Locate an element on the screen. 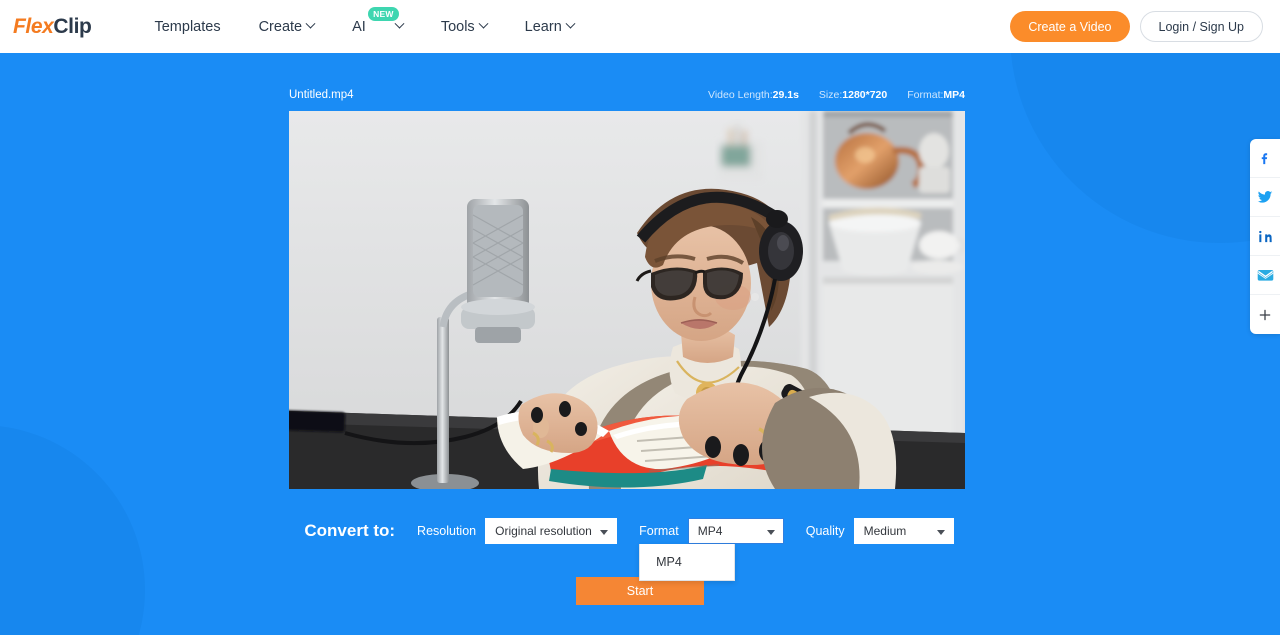 This screenshot has height=635, width=1280. email-envelope-icon is located at coordinates (1265, 275).